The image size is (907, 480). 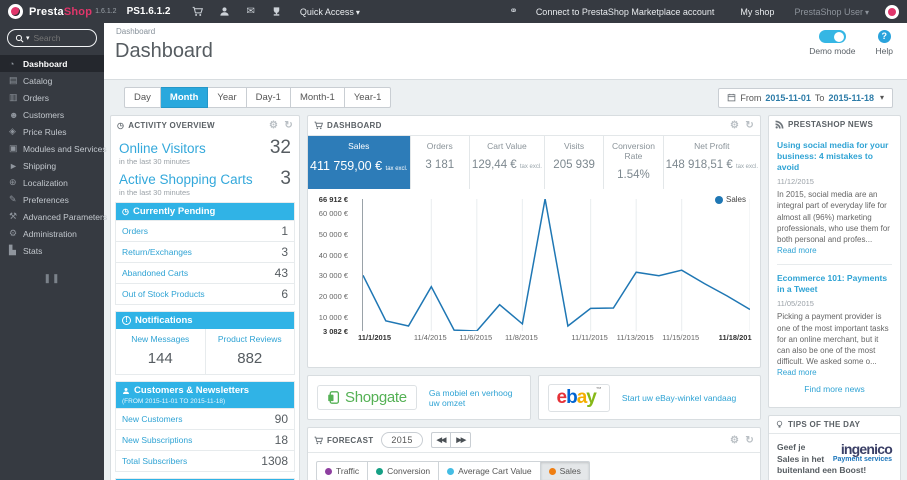 What do you see at coordinates (831, 12) in the screenshot?
I see `user-menu: PrestaShop User ▾` at bounding box center [831, 12].